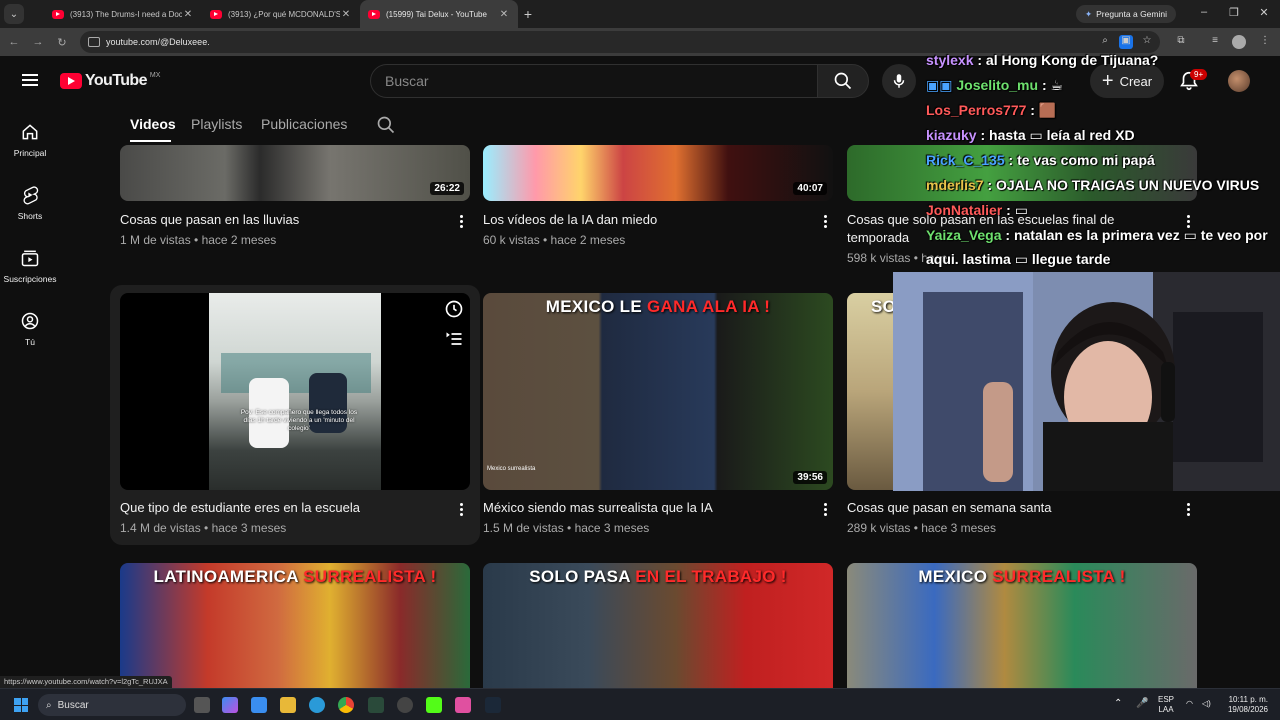 The height and width of the screenshot is (720, 1280). What do you see at coordinates (230, 705) in the screenshot?
I see `copilot-icon` at bounding box center [230, 705].